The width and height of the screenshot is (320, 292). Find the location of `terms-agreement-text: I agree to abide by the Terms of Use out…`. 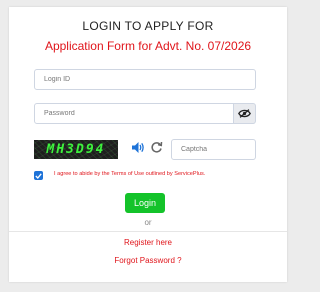

terms-agreement-text: I agree to abide by the Terms of Use out… is located at coordinates (130, 174).